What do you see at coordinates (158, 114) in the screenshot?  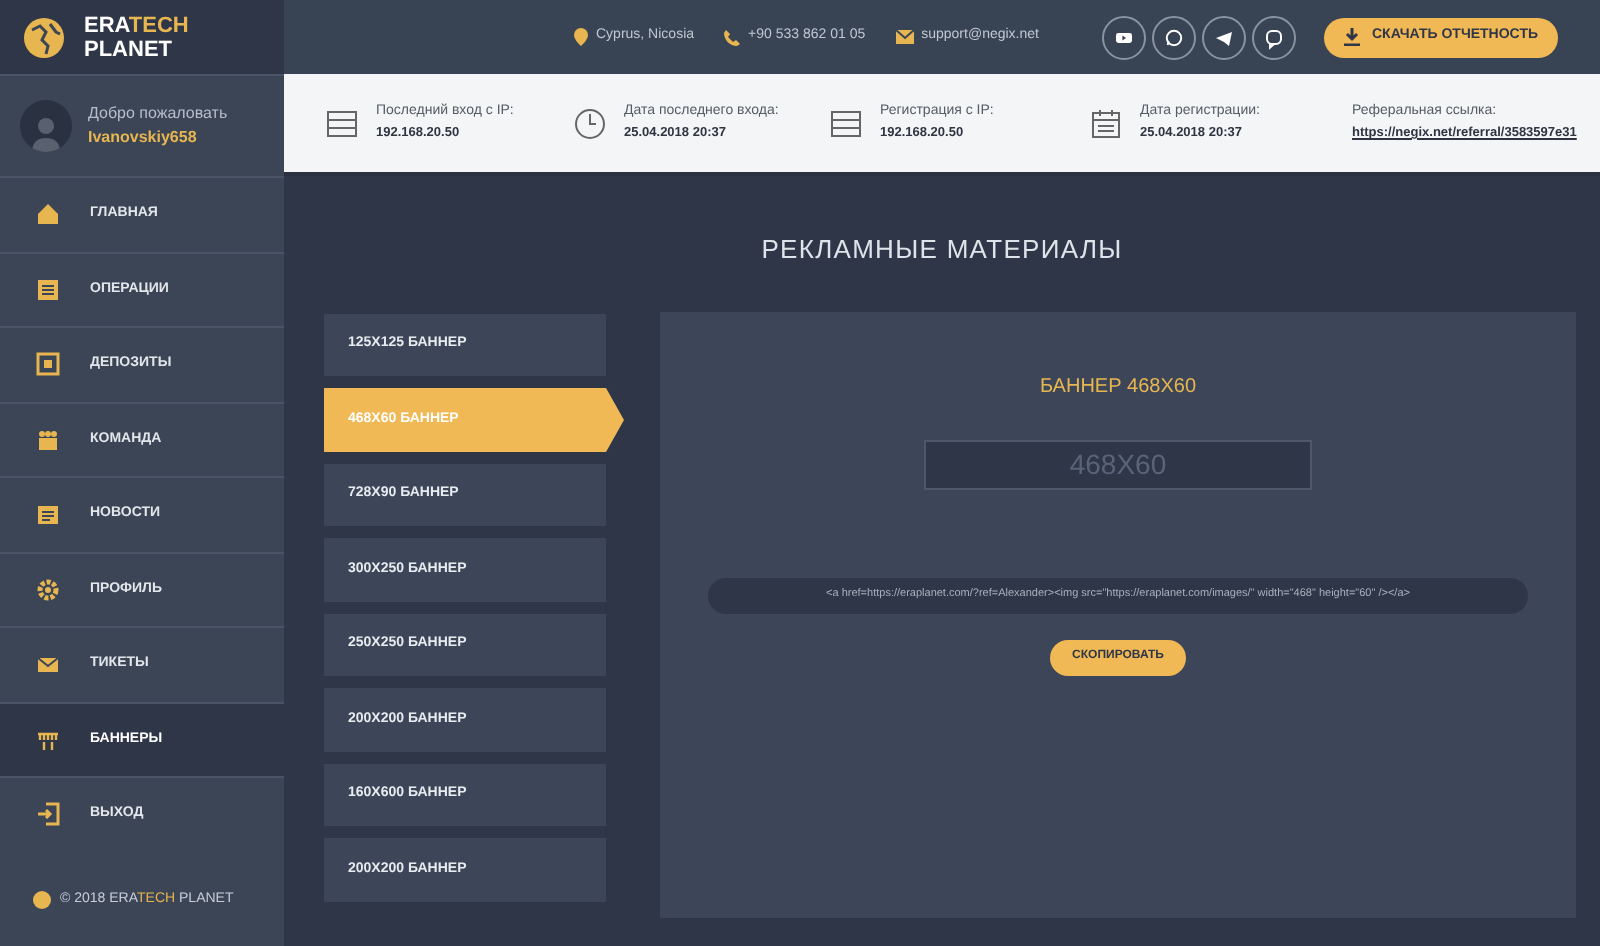 I see `greeting-text: Добро пожаловать` at bounding box center [158, 114].